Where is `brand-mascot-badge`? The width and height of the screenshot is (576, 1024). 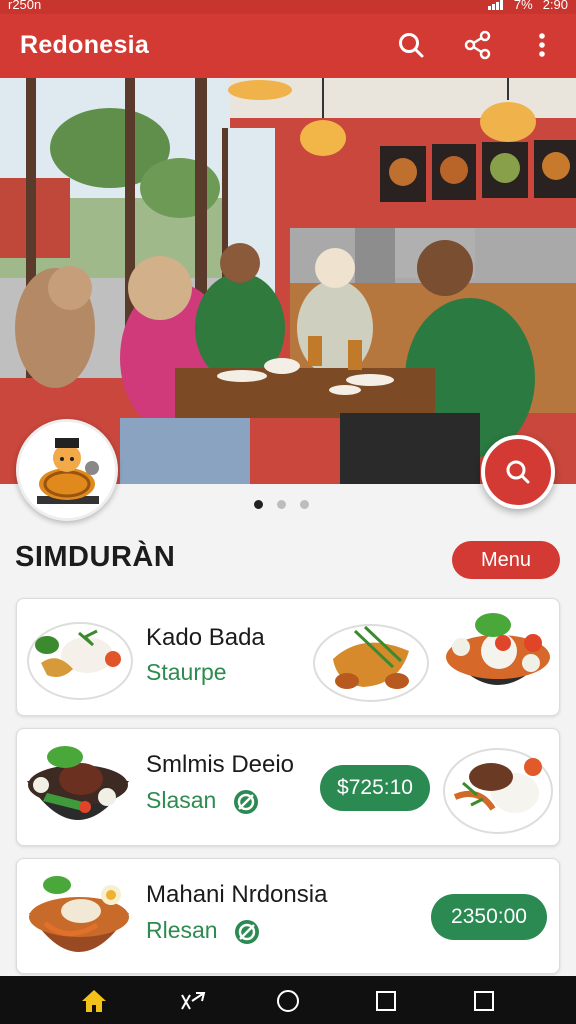
brand-mascot-badge is located at coordinates (67, 470).